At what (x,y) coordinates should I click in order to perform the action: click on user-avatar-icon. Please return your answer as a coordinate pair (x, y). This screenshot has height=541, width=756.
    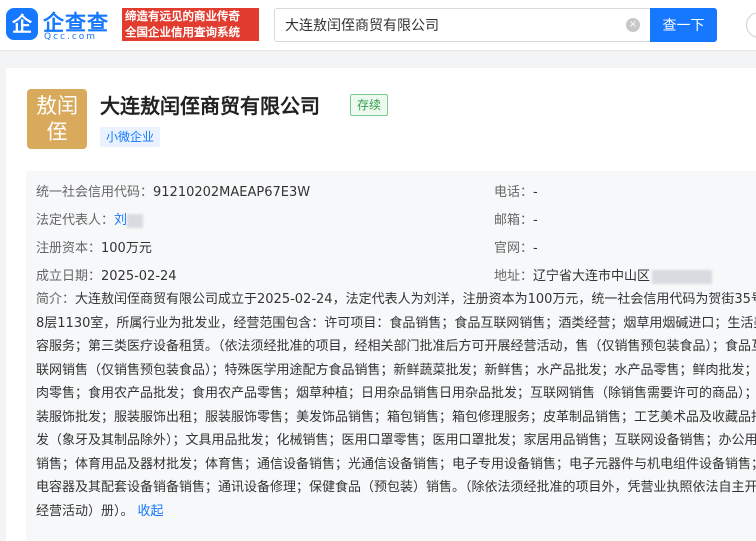
    Looking at the image, I should click on (751, 25).